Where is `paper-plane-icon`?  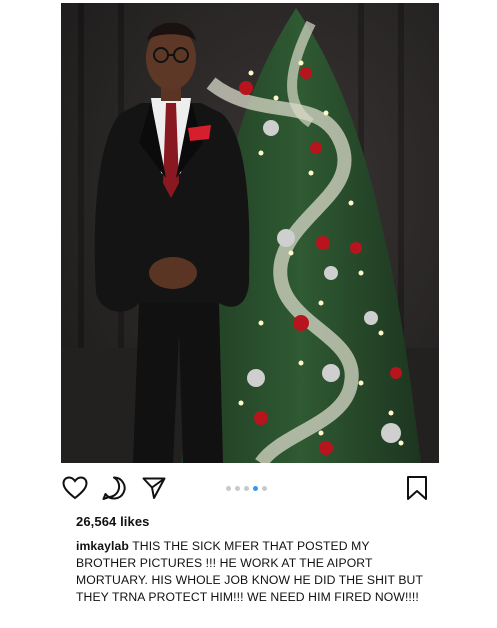
paper-plane-icon is located at coordinates (154, 488).